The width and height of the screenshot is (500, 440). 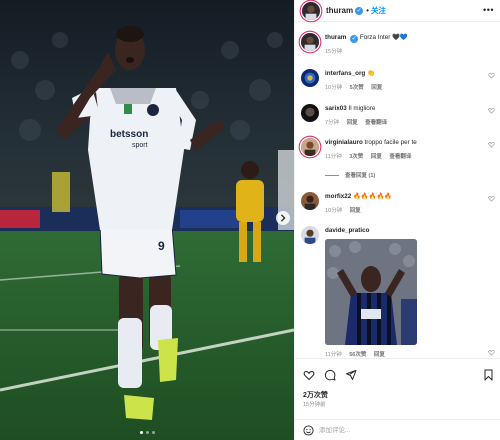 What do you see at coordinates (333, 157) in the screenshot?
I see `comment-time: 11分钟` at bounding box center [333, 157].